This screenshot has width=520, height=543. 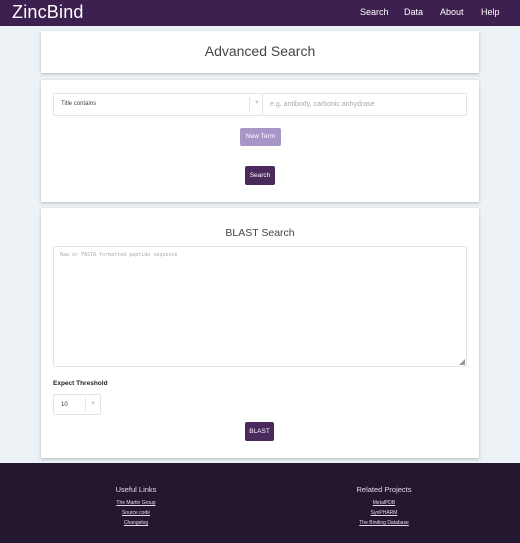 I want to click on nav-search: Search, so click(x=374, y=12).